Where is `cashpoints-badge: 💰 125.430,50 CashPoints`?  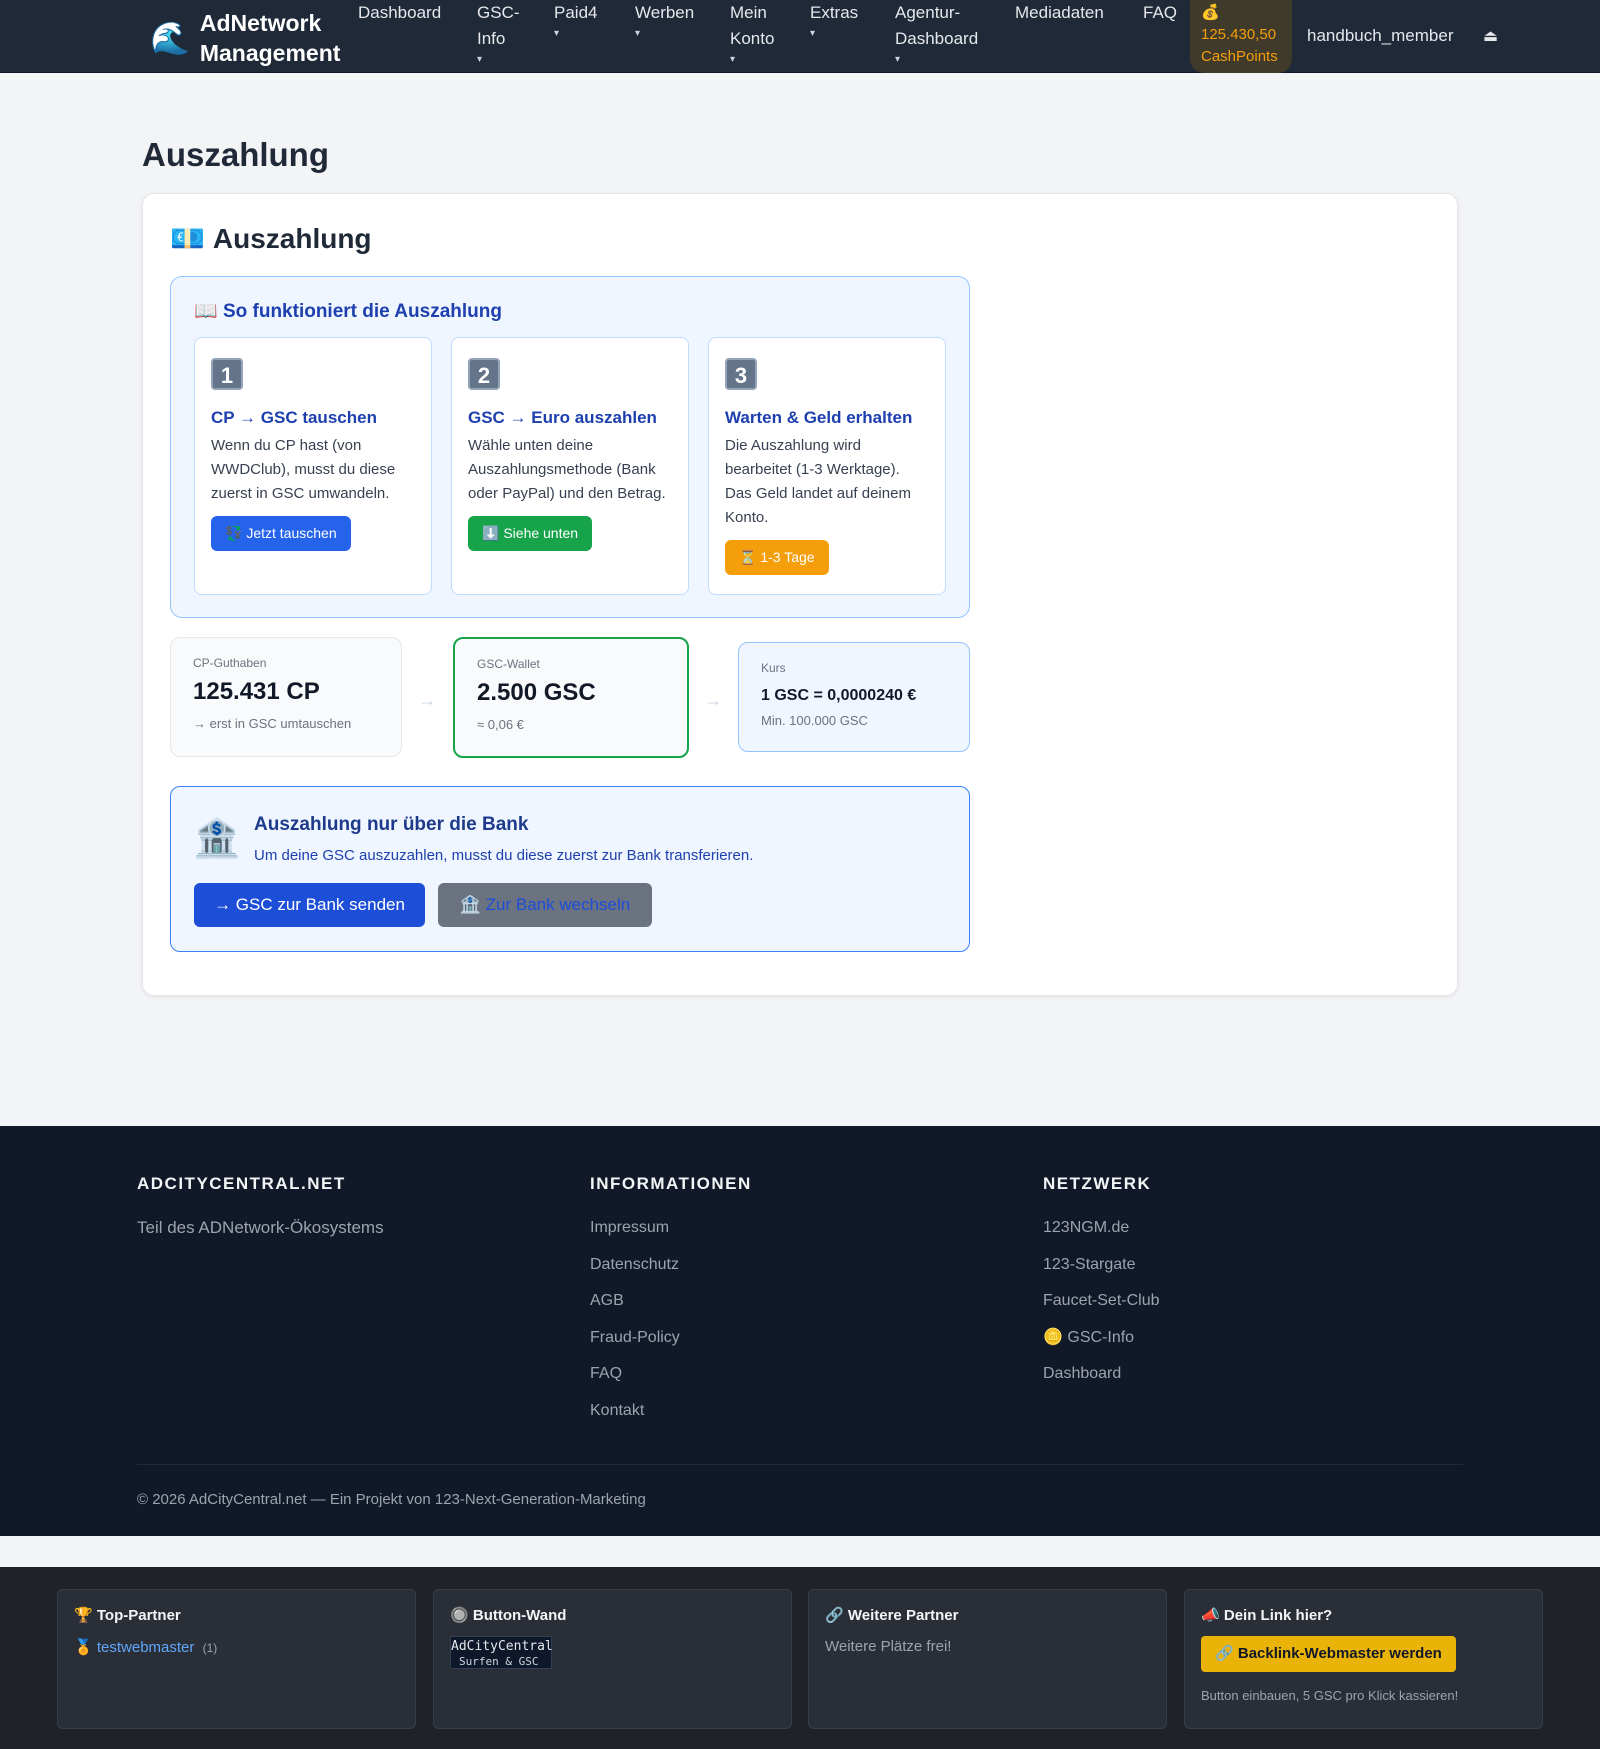
cashpoints-badge: 💰 125.430,50 CashPoints is located at coordinates (1241, 36).